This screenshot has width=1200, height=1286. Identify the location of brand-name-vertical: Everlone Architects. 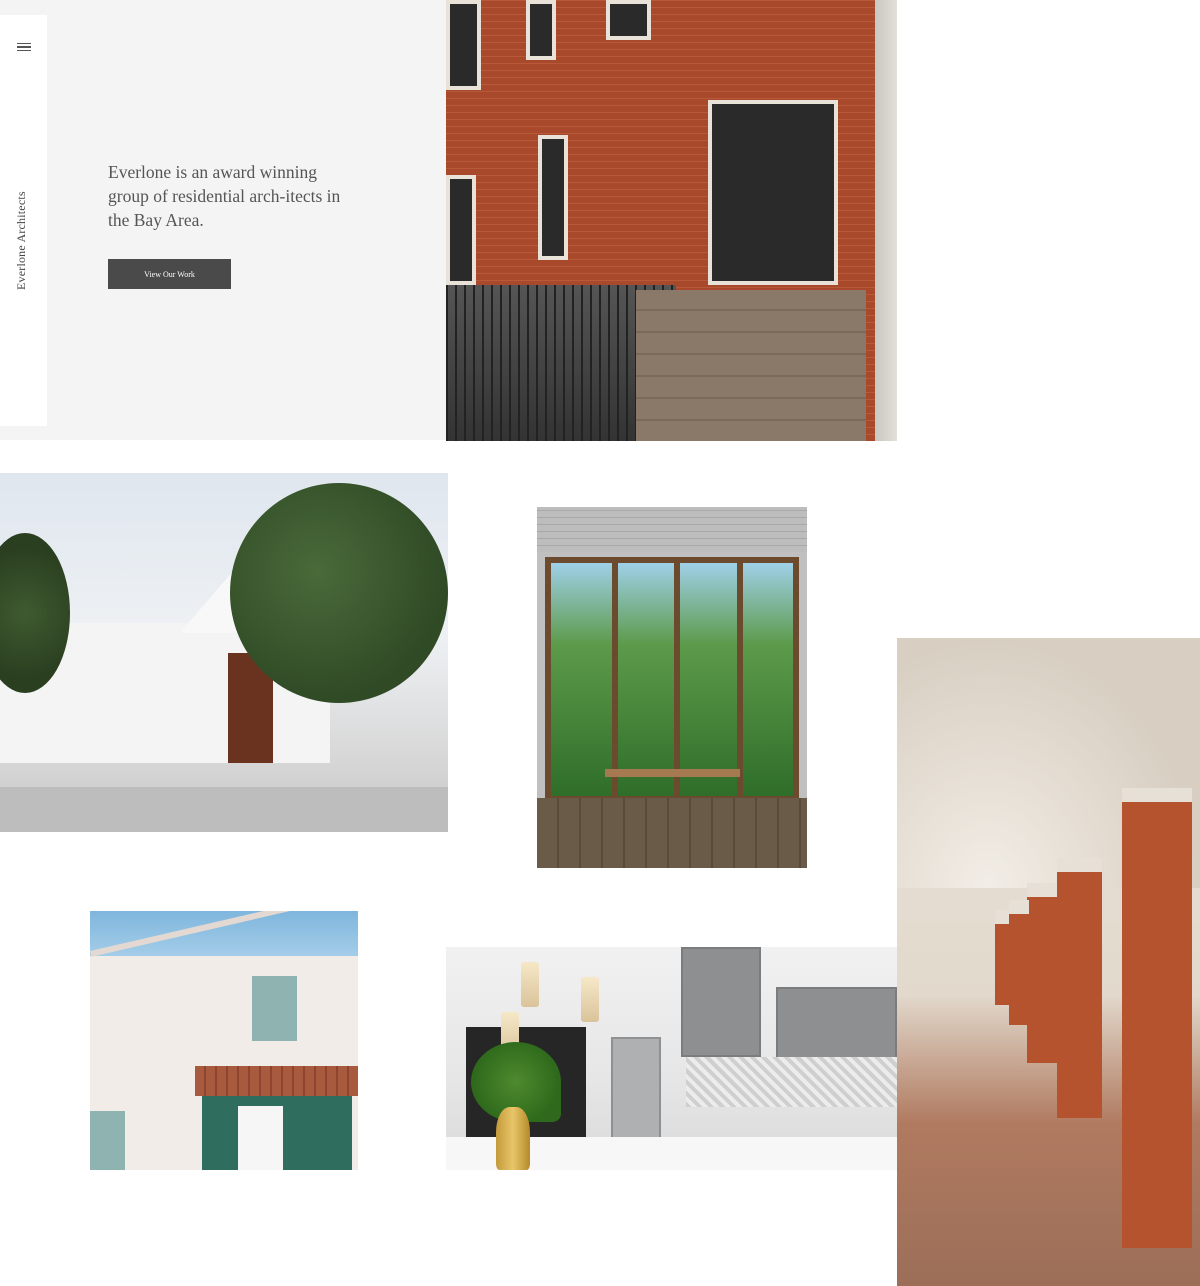
(21, 240).